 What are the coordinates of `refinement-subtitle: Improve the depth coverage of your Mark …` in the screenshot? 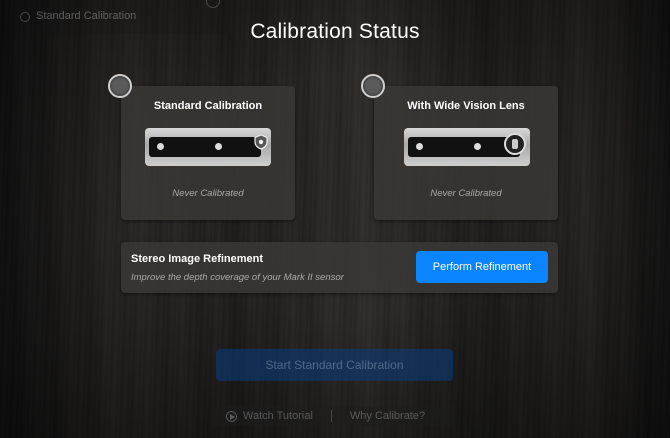 It's located at (237, 277).